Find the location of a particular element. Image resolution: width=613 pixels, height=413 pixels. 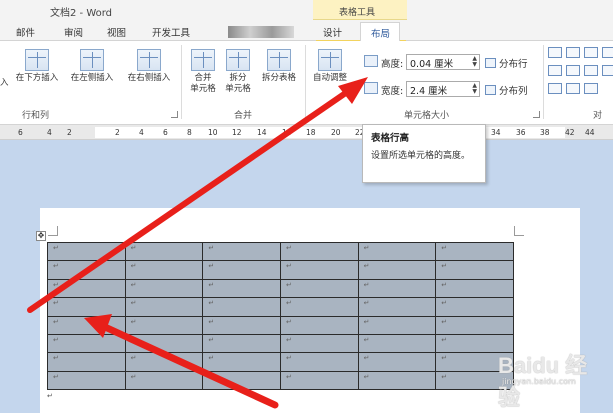

cell-size-launcher-icon is located at coordinates (536, 114).